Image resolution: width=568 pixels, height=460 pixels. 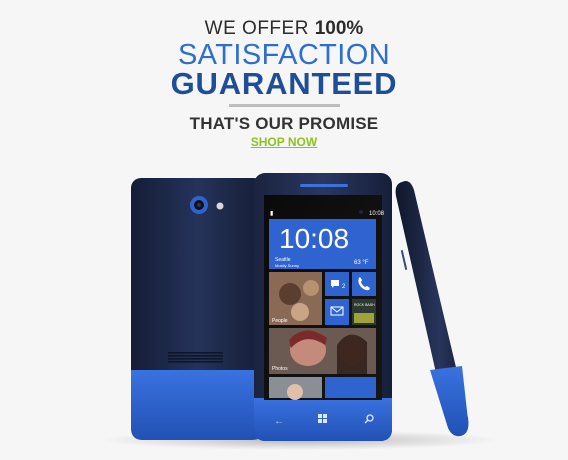 I want to click on status-time: 10:08, so click(x=377, y=214).